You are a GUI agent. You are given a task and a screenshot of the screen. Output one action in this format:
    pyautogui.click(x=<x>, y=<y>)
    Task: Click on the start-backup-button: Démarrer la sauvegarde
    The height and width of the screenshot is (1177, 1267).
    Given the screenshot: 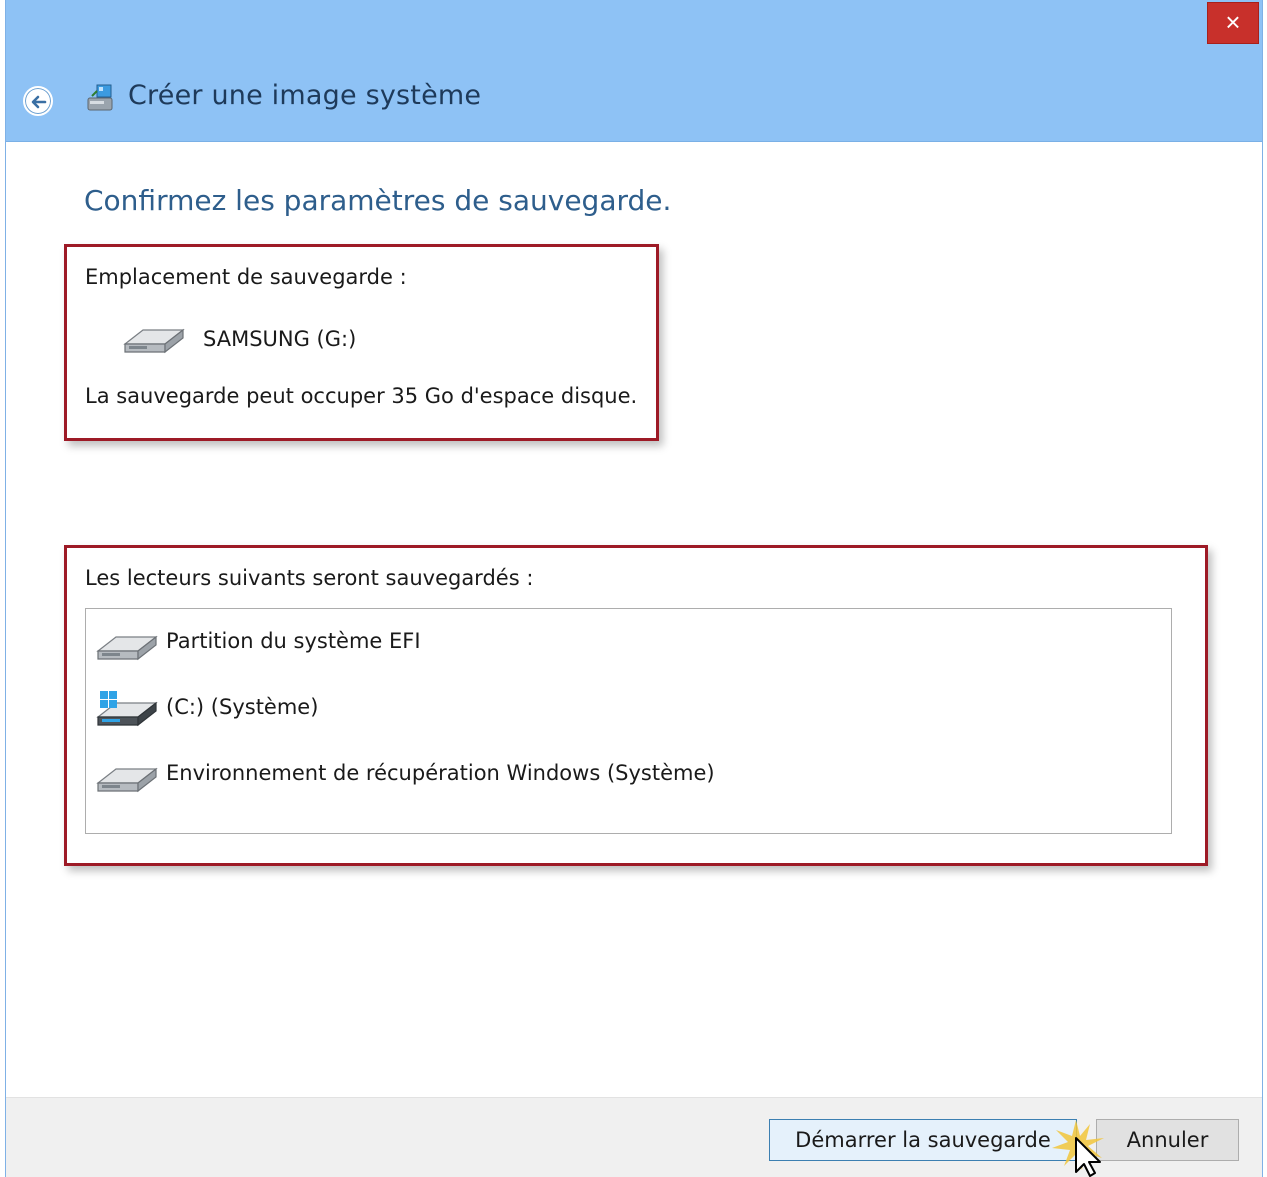 What is the action you would take?
    pyautogui.click(x=923, y=1140)
    